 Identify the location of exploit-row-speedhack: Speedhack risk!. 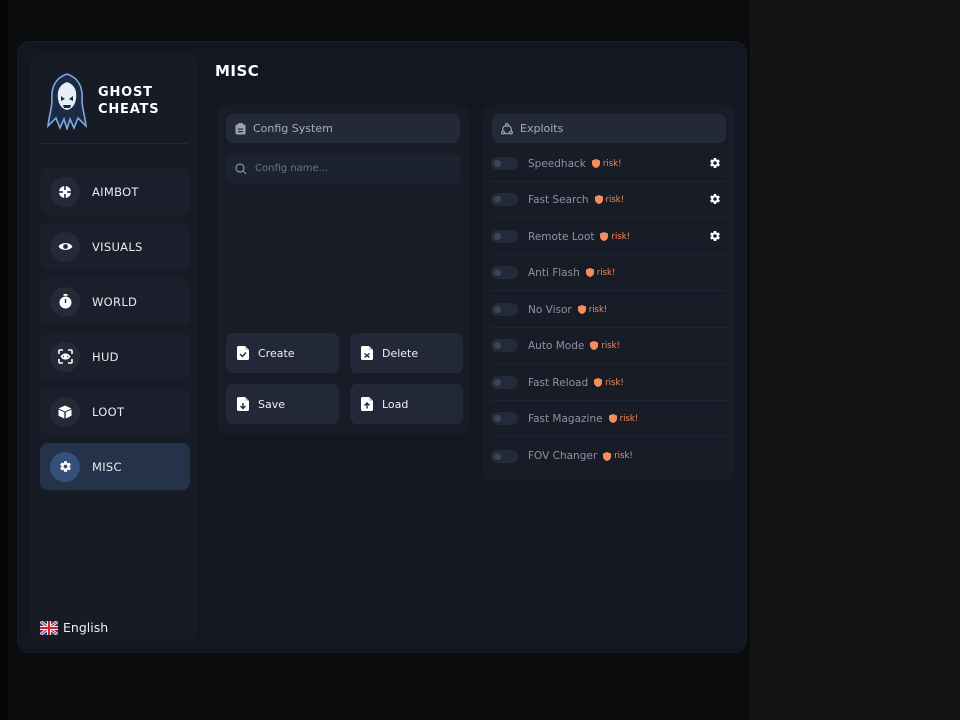
(609, 164).